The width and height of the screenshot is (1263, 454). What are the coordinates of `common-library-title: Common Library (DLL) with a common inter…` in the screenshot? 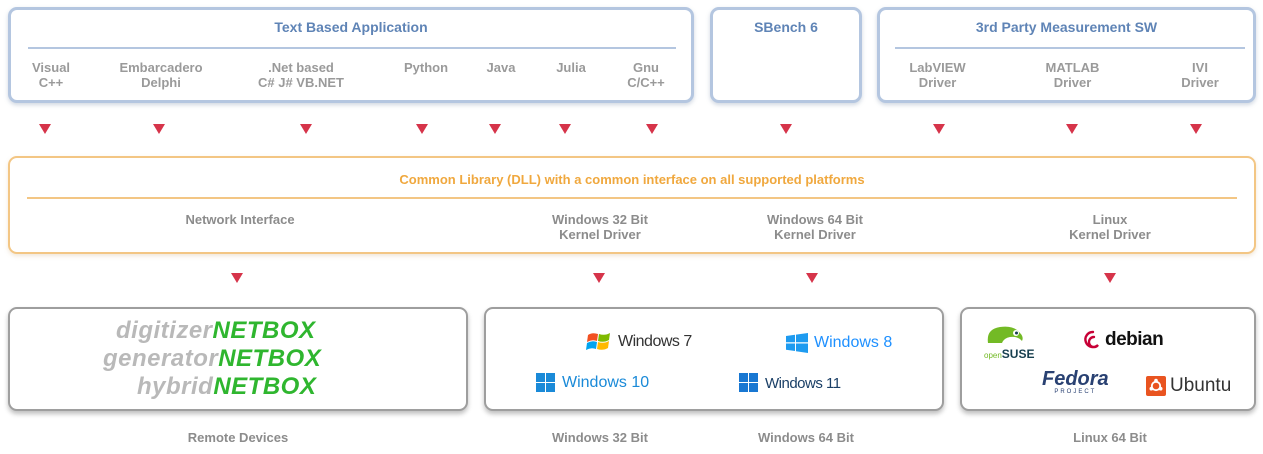 It's located at (632, 179).